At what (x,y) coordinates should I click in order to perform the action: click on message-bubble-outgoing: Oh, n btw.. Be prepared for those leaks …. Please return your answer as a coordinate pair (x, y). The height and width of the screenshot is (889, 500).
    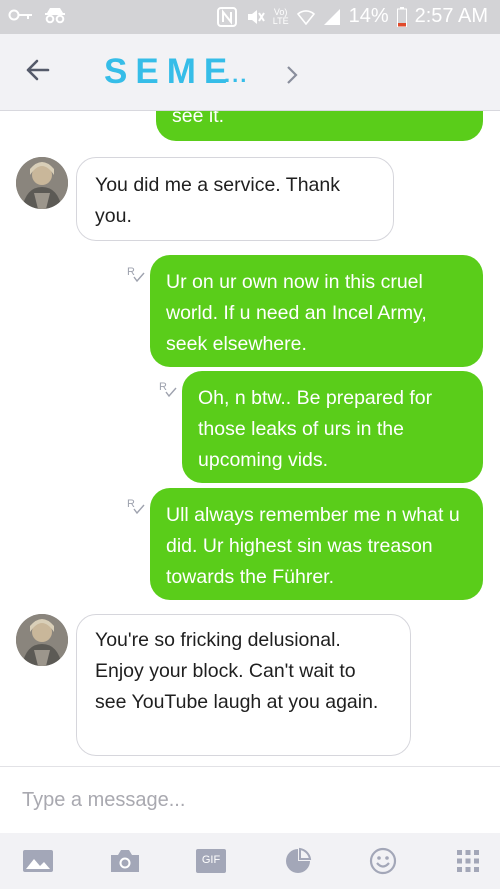
    Looking at the image, I should click on (332, 427).